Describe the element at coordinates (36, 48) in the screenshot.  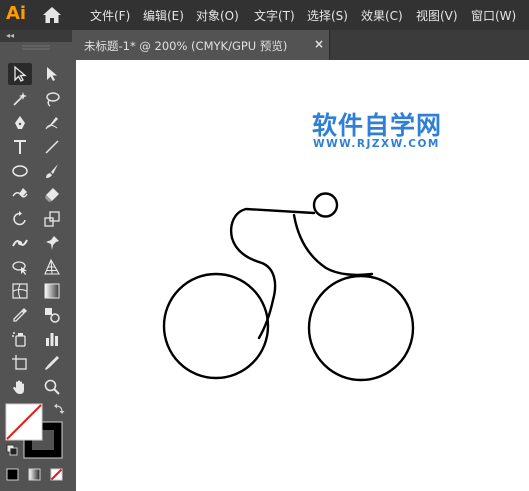
I see `panel-grip-icon` at that location.